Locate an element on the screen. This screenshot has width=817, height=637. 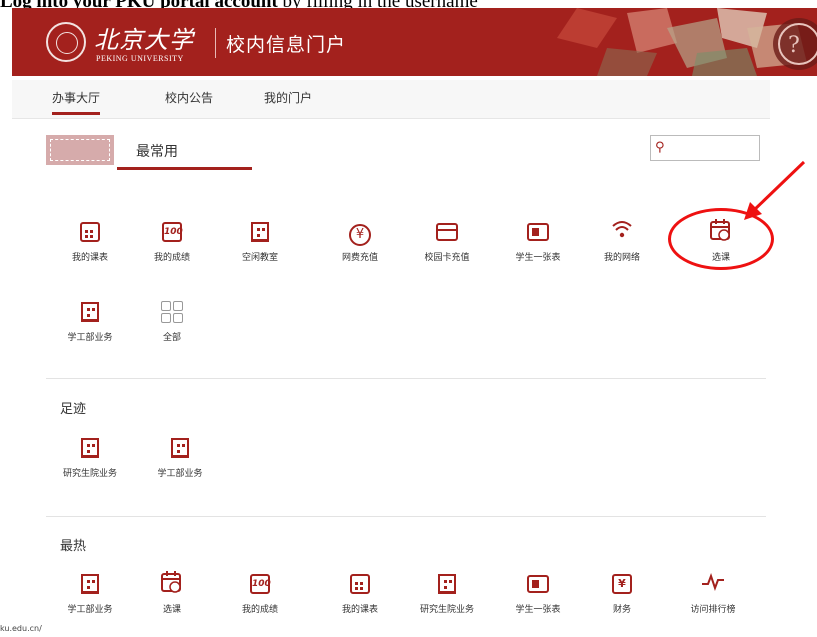
hot-visit-ranking: 访问排行榜 is located at coordinates (713, 592).